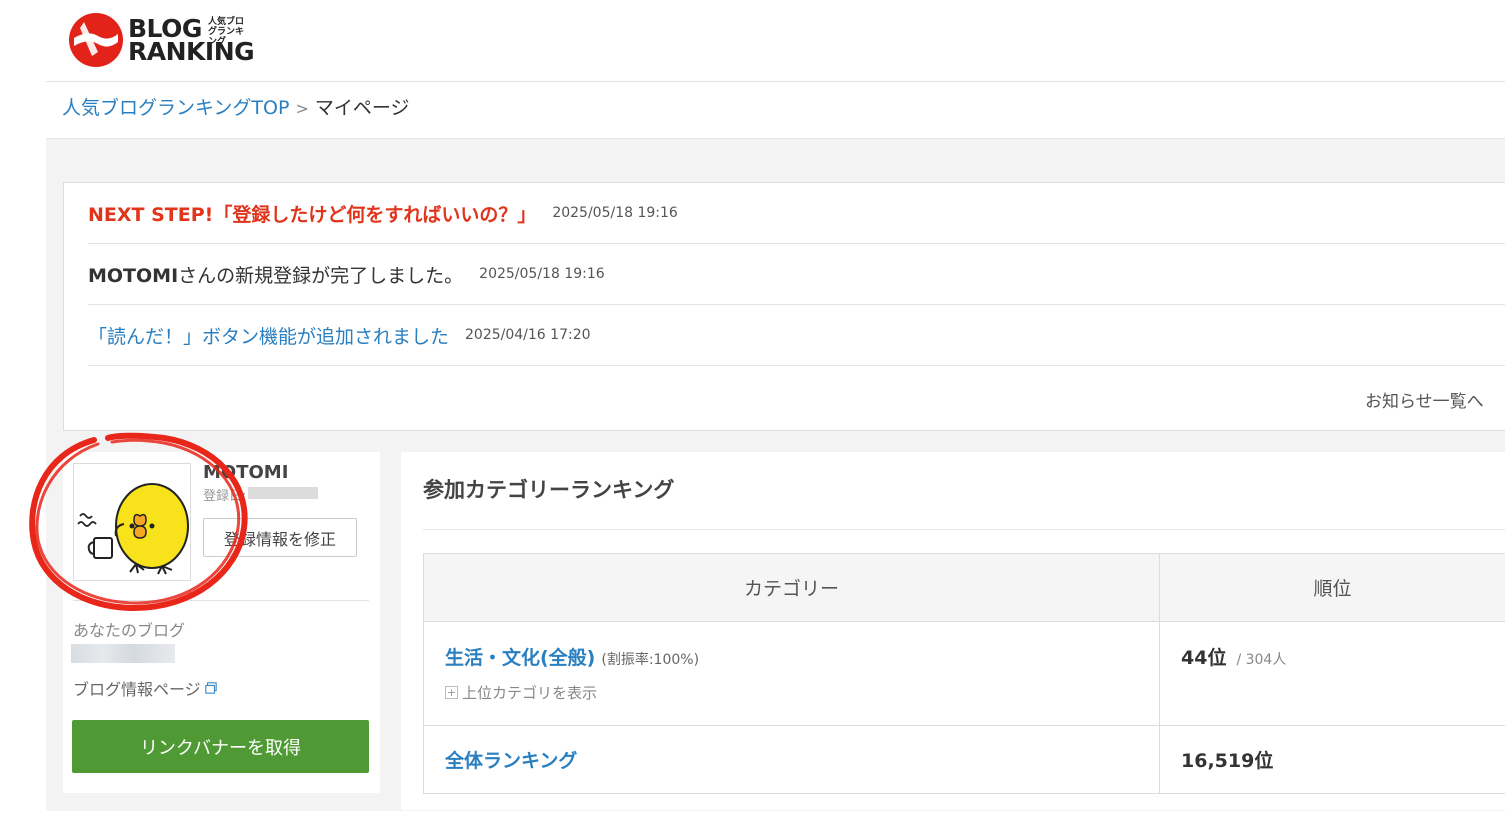  What do you see at coordinates (549, 490) in the screenshot?
I see `ranking-title: 参加カテゴリーランキング` at bounding box center [549, 490].